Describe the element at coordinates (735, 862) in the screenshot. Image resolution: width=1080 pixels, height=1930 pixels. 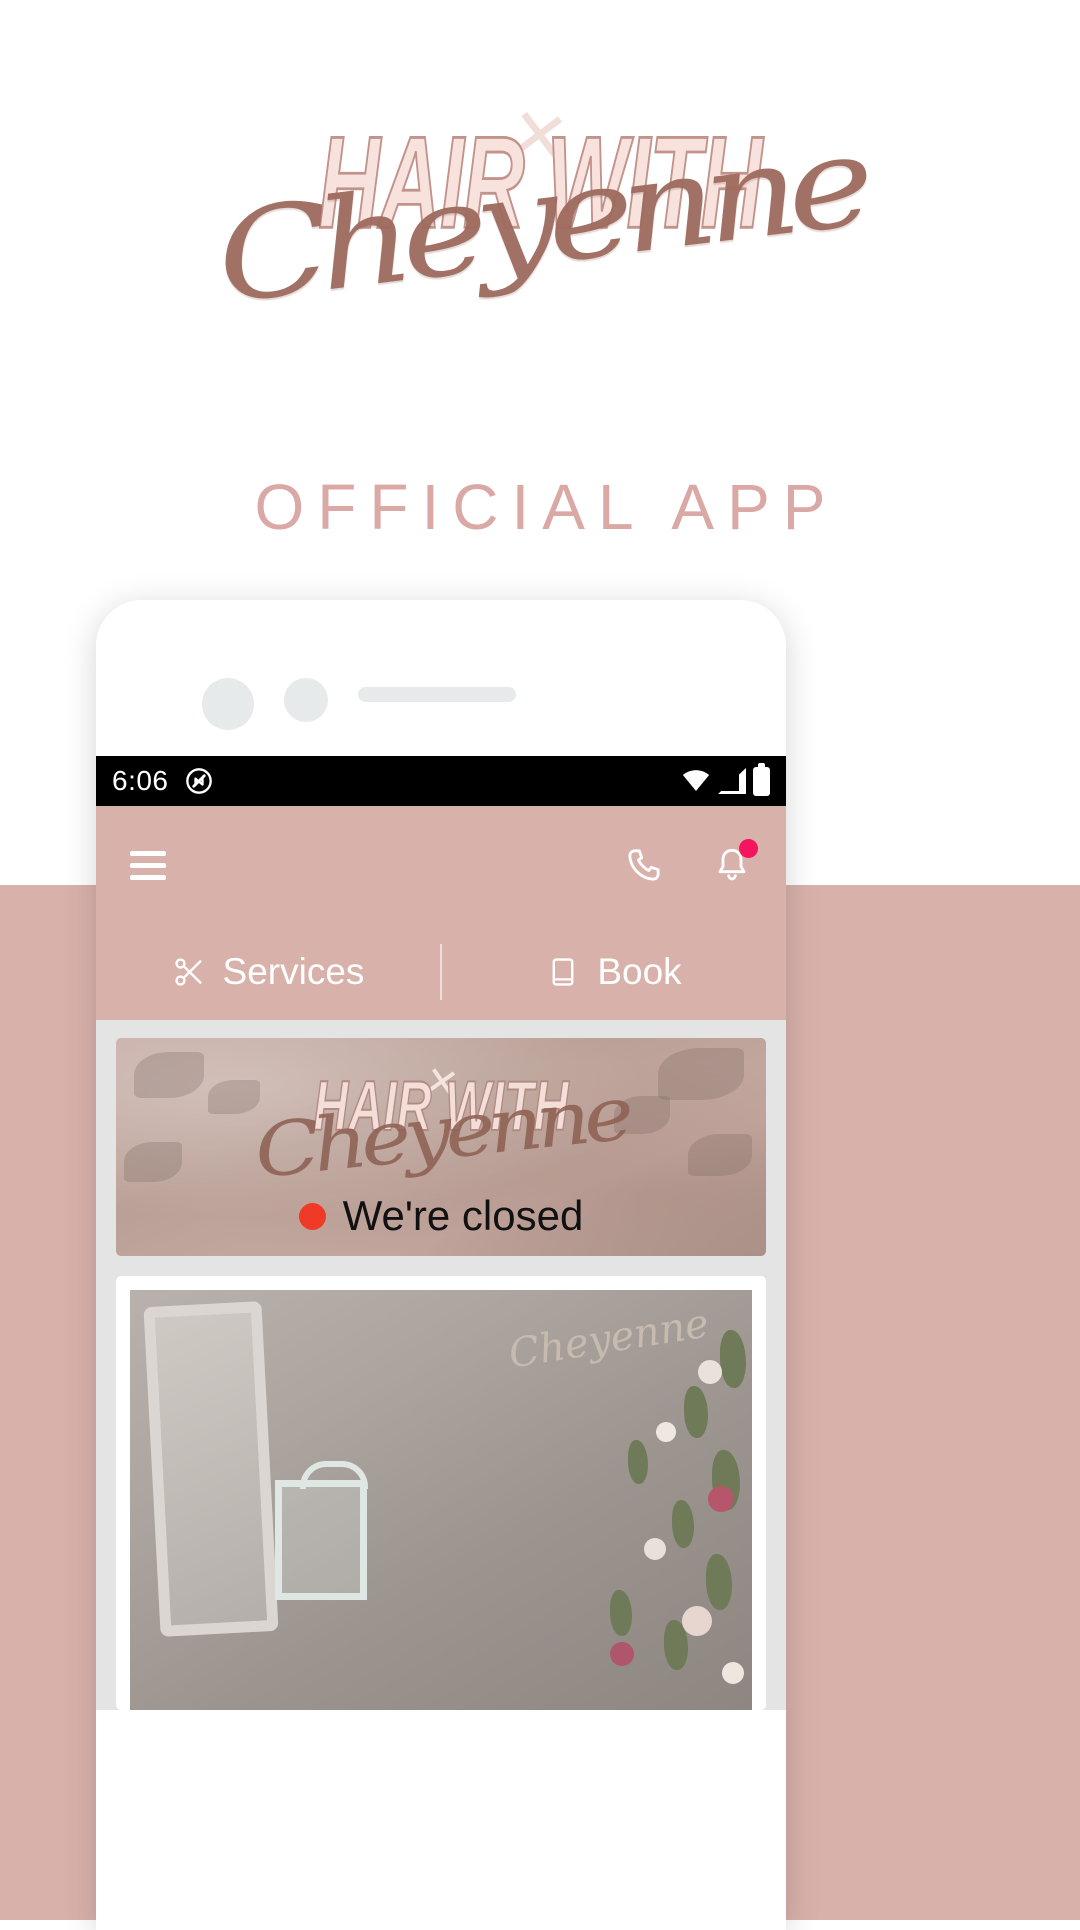
I see `bell-icon` at that location.